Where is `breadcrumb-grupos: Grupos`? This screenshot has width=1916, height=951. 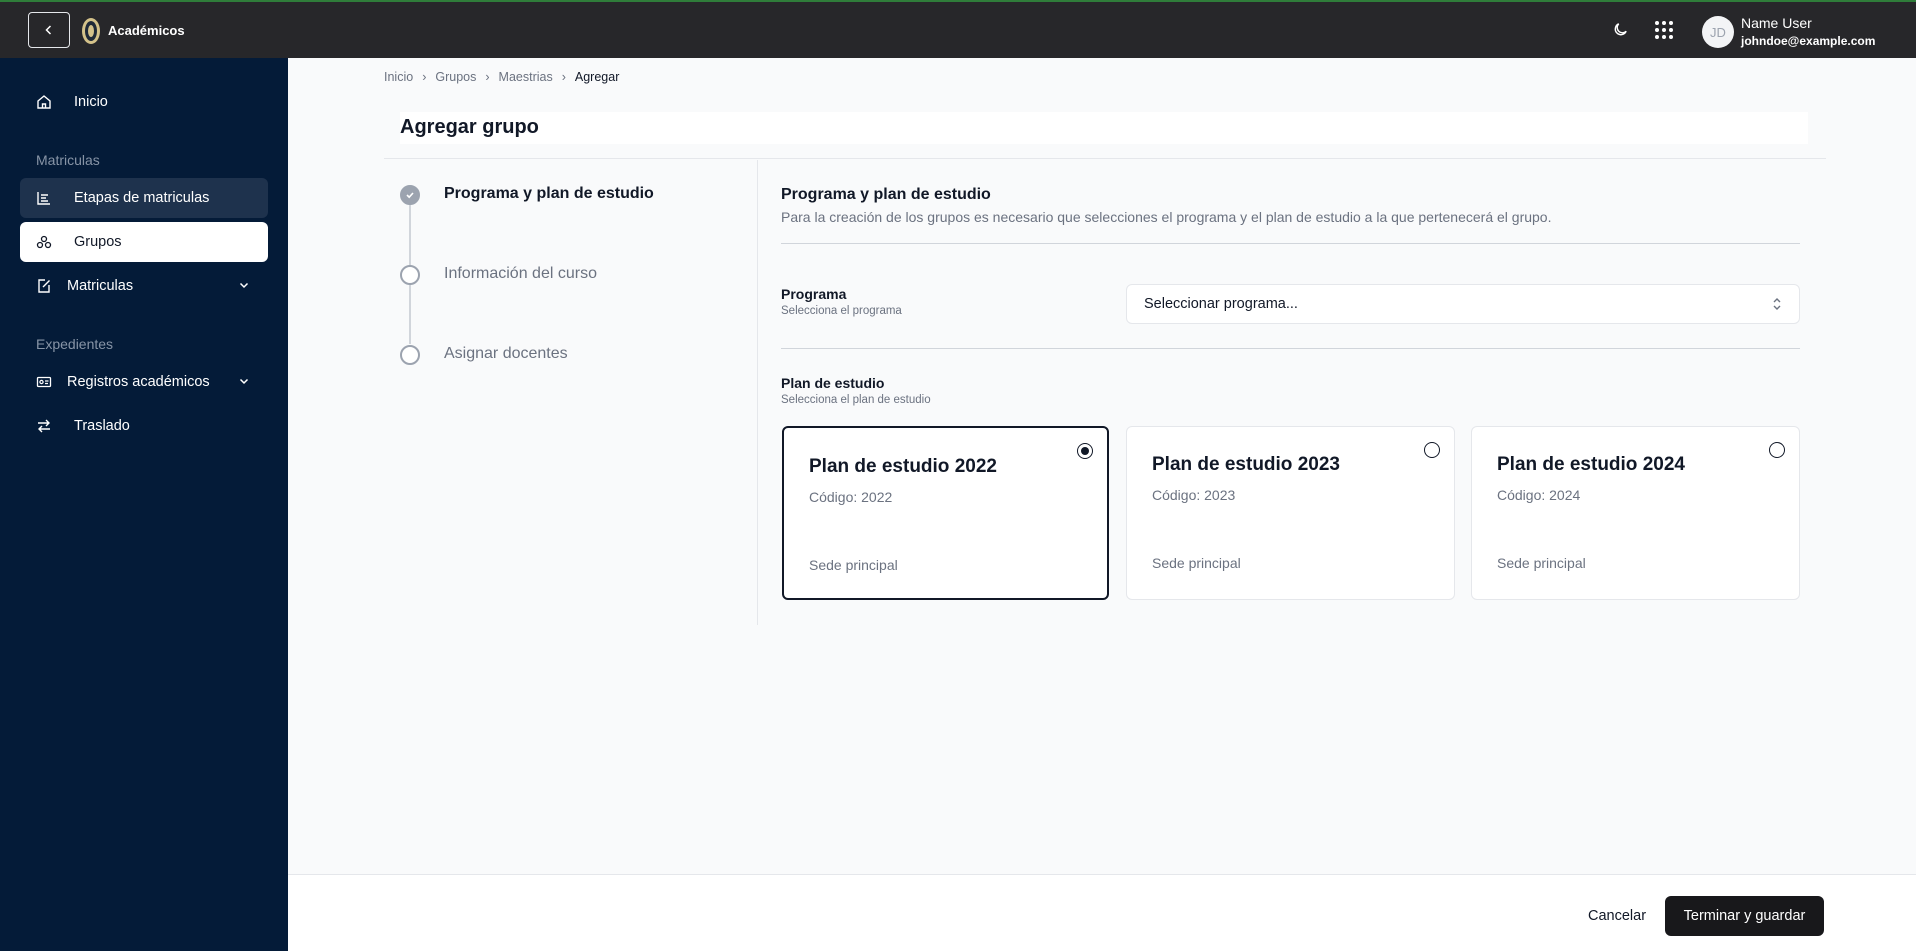
breadcrumb-grupos: Grupos is located at coordinates (455, 77).